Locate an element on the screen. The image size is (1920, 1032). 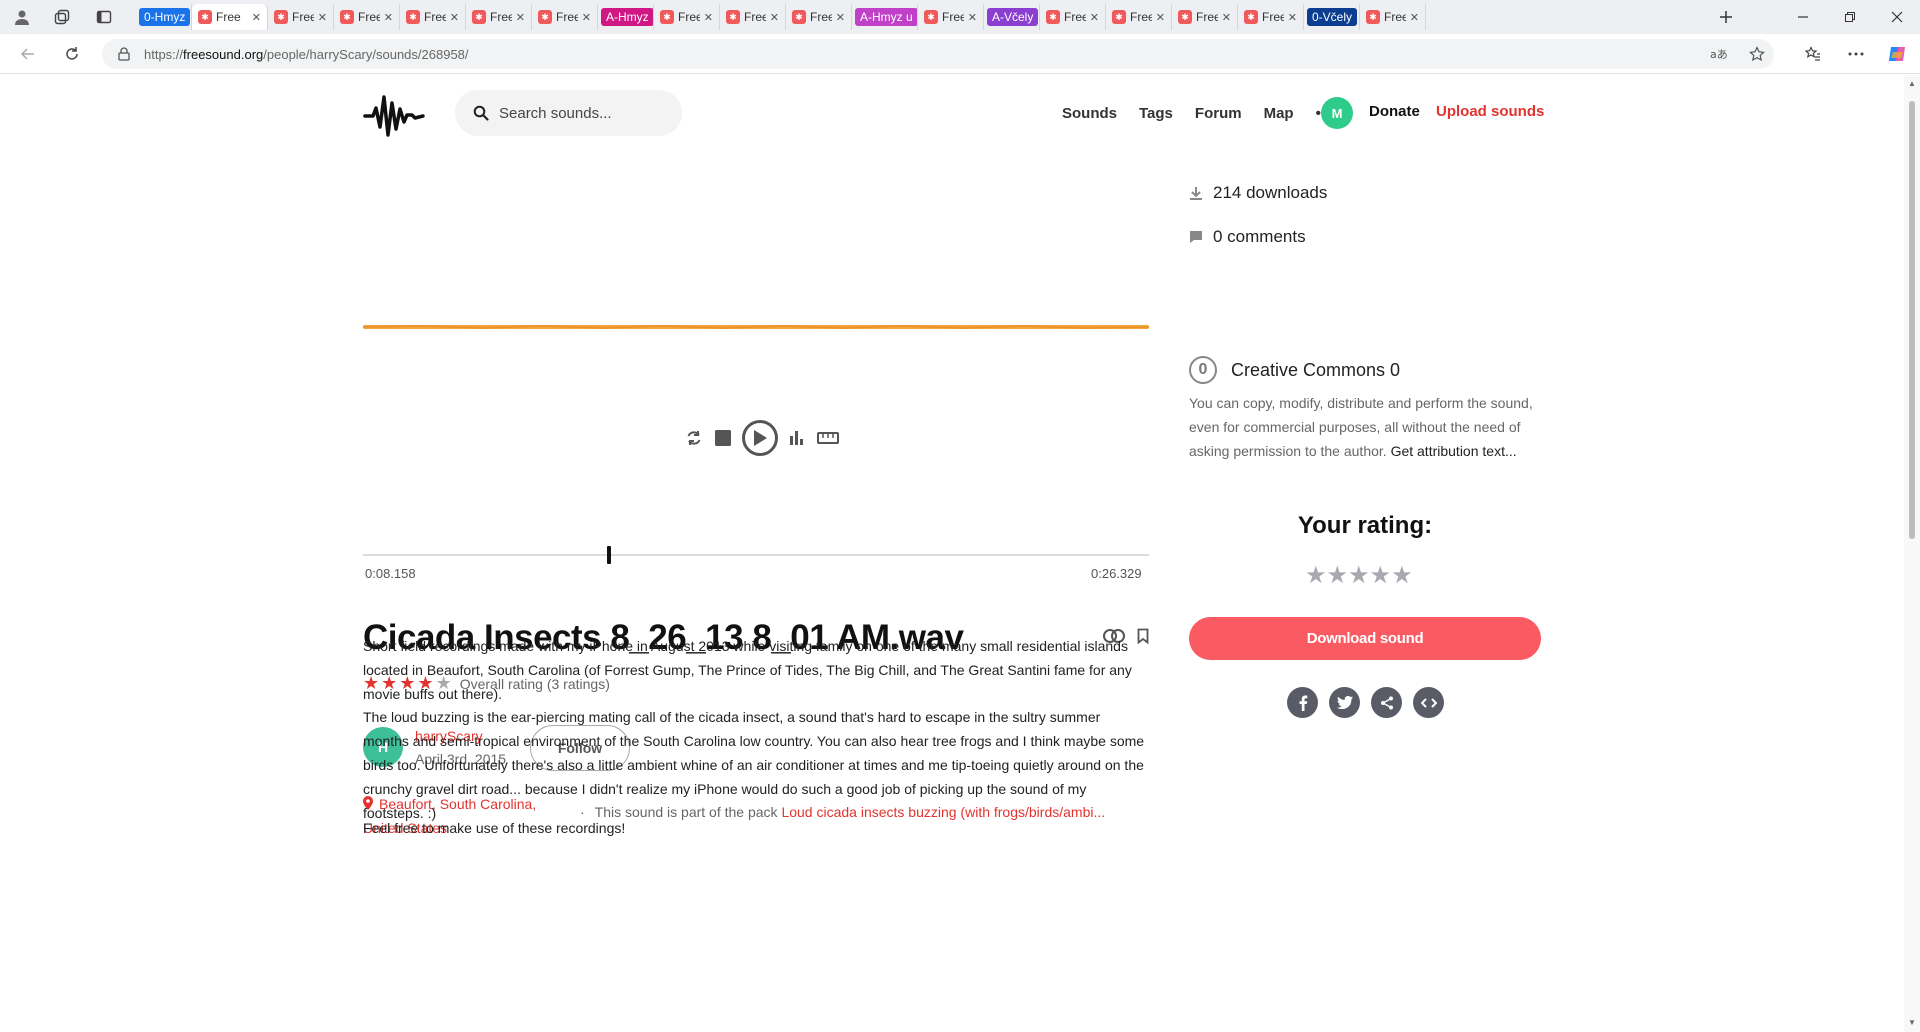
scroll-up-icon: ▲ is located at coordinates (1912, 84).